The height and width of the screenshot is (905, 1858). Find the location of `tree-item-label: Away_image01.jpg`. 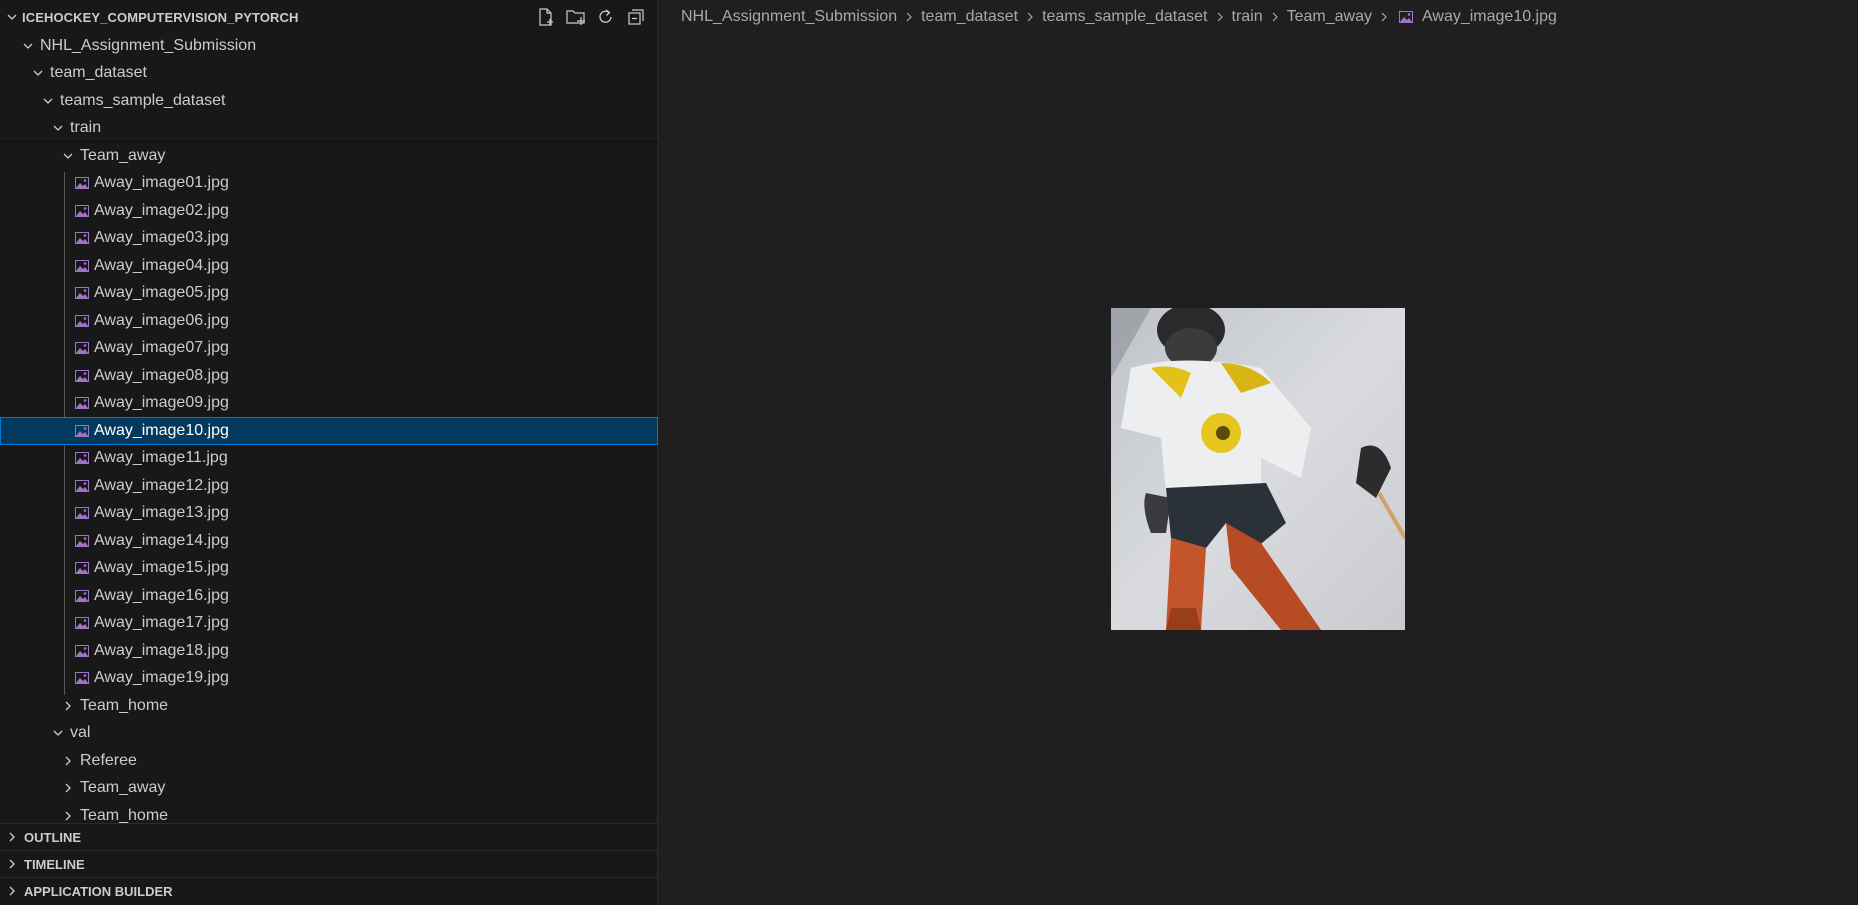

tree-item-label: Away_image01.jpg is located at coordinates (161, 183).